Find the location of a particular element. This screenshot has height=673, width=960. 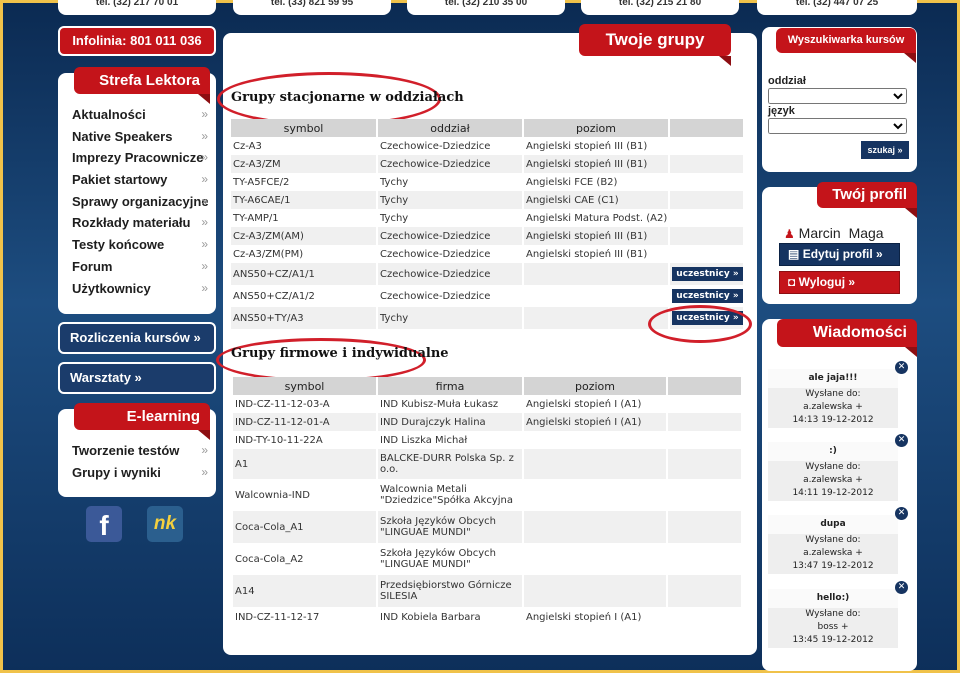

nav-item-aktualnosci: Aktualności » is located at coordinates (140, 115).